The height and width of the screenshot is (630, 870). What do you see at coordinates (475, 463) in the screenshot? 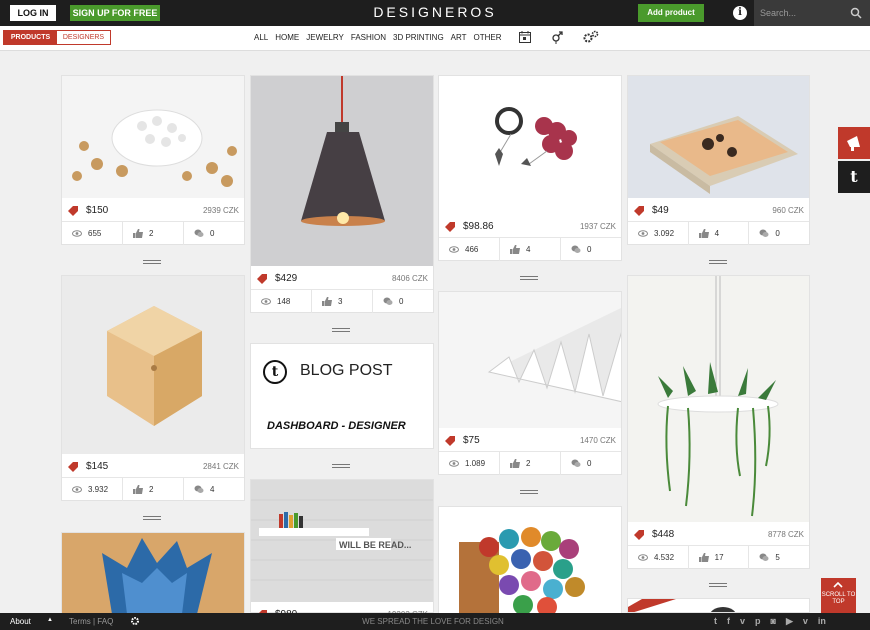
I see `views-count: 1.089` at bounding box center [475, 463].